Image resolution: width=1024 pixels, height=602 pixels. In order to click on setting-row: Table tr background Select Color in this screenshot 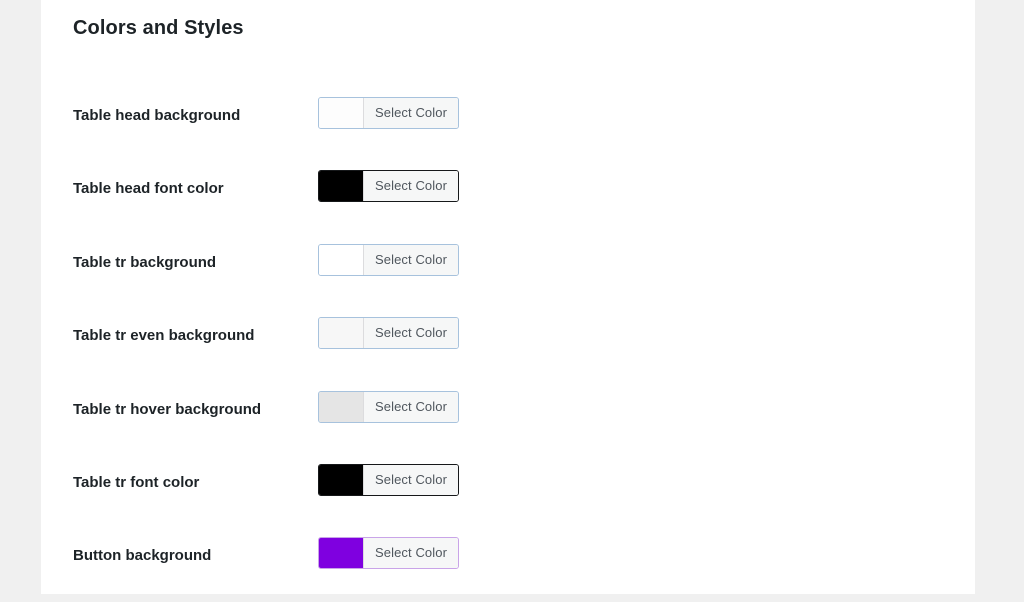, I will do `click(508, 271)`.